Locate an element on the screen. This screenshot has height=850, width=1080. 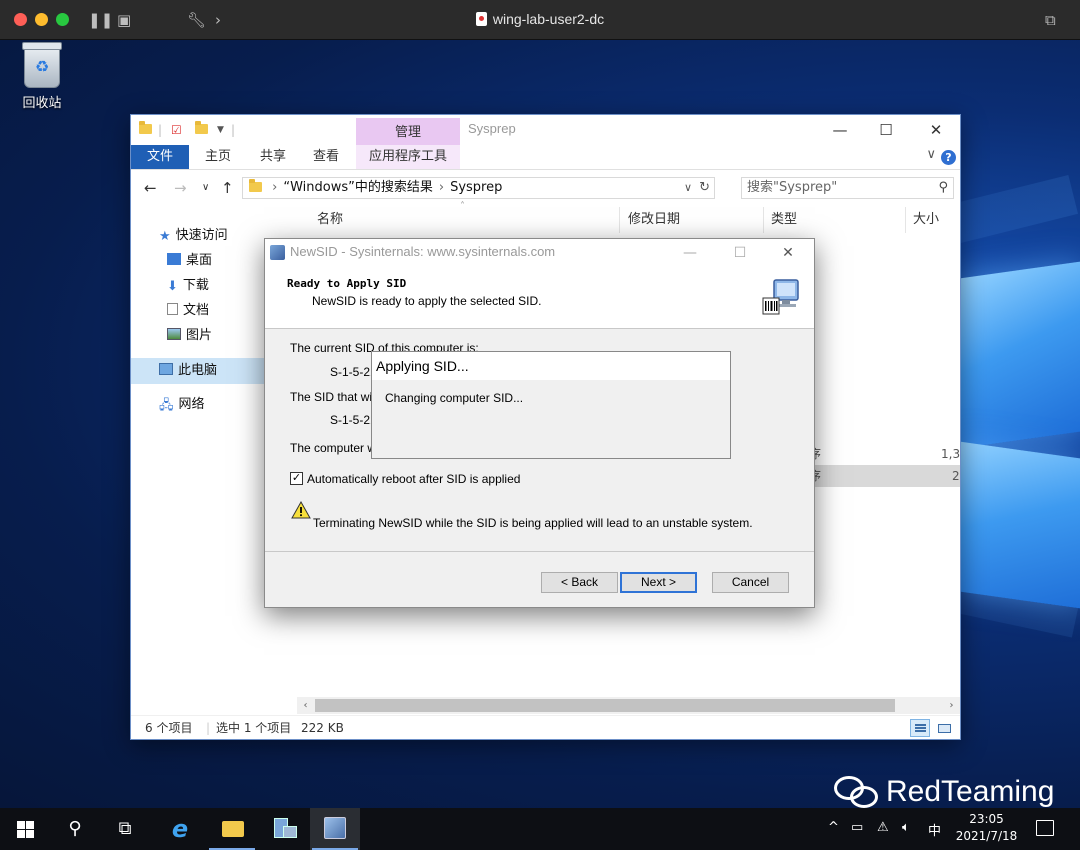
task-view-icon: ⧉ is located at coordinates (125, 828).